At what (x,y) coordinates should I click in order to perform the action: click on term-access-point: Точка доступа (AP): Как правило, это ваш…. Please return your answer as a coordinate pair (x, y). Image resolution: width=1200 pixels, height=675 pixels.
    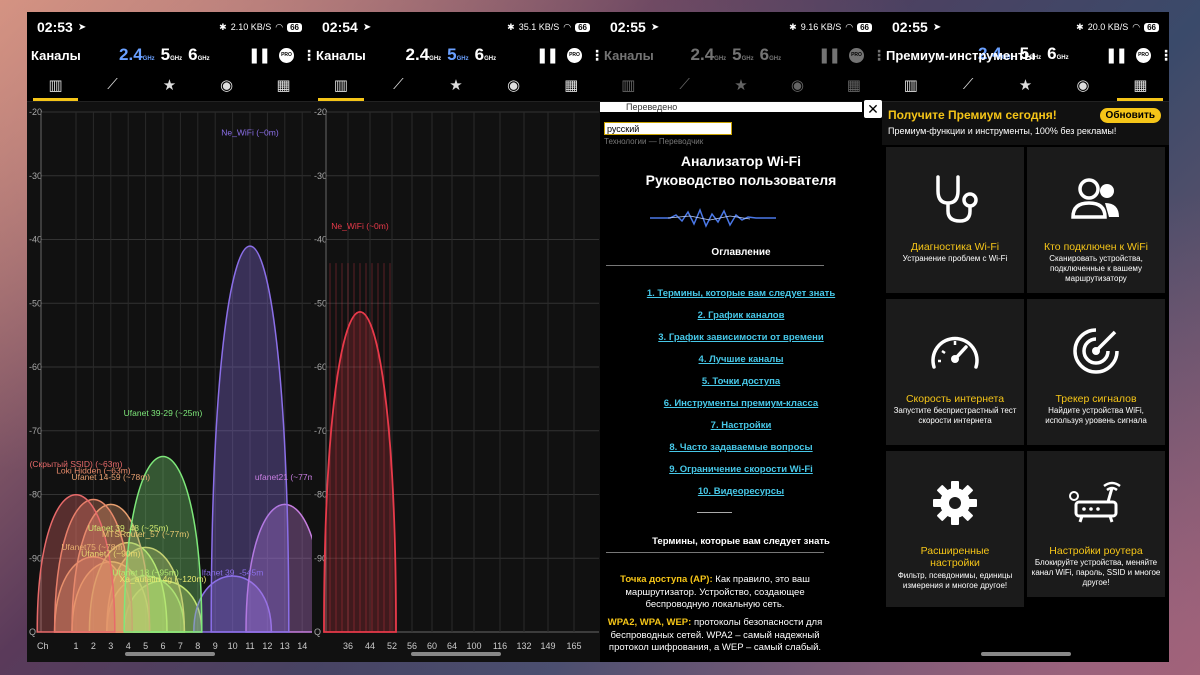
    Looking at the image, I should click on (715, 593).